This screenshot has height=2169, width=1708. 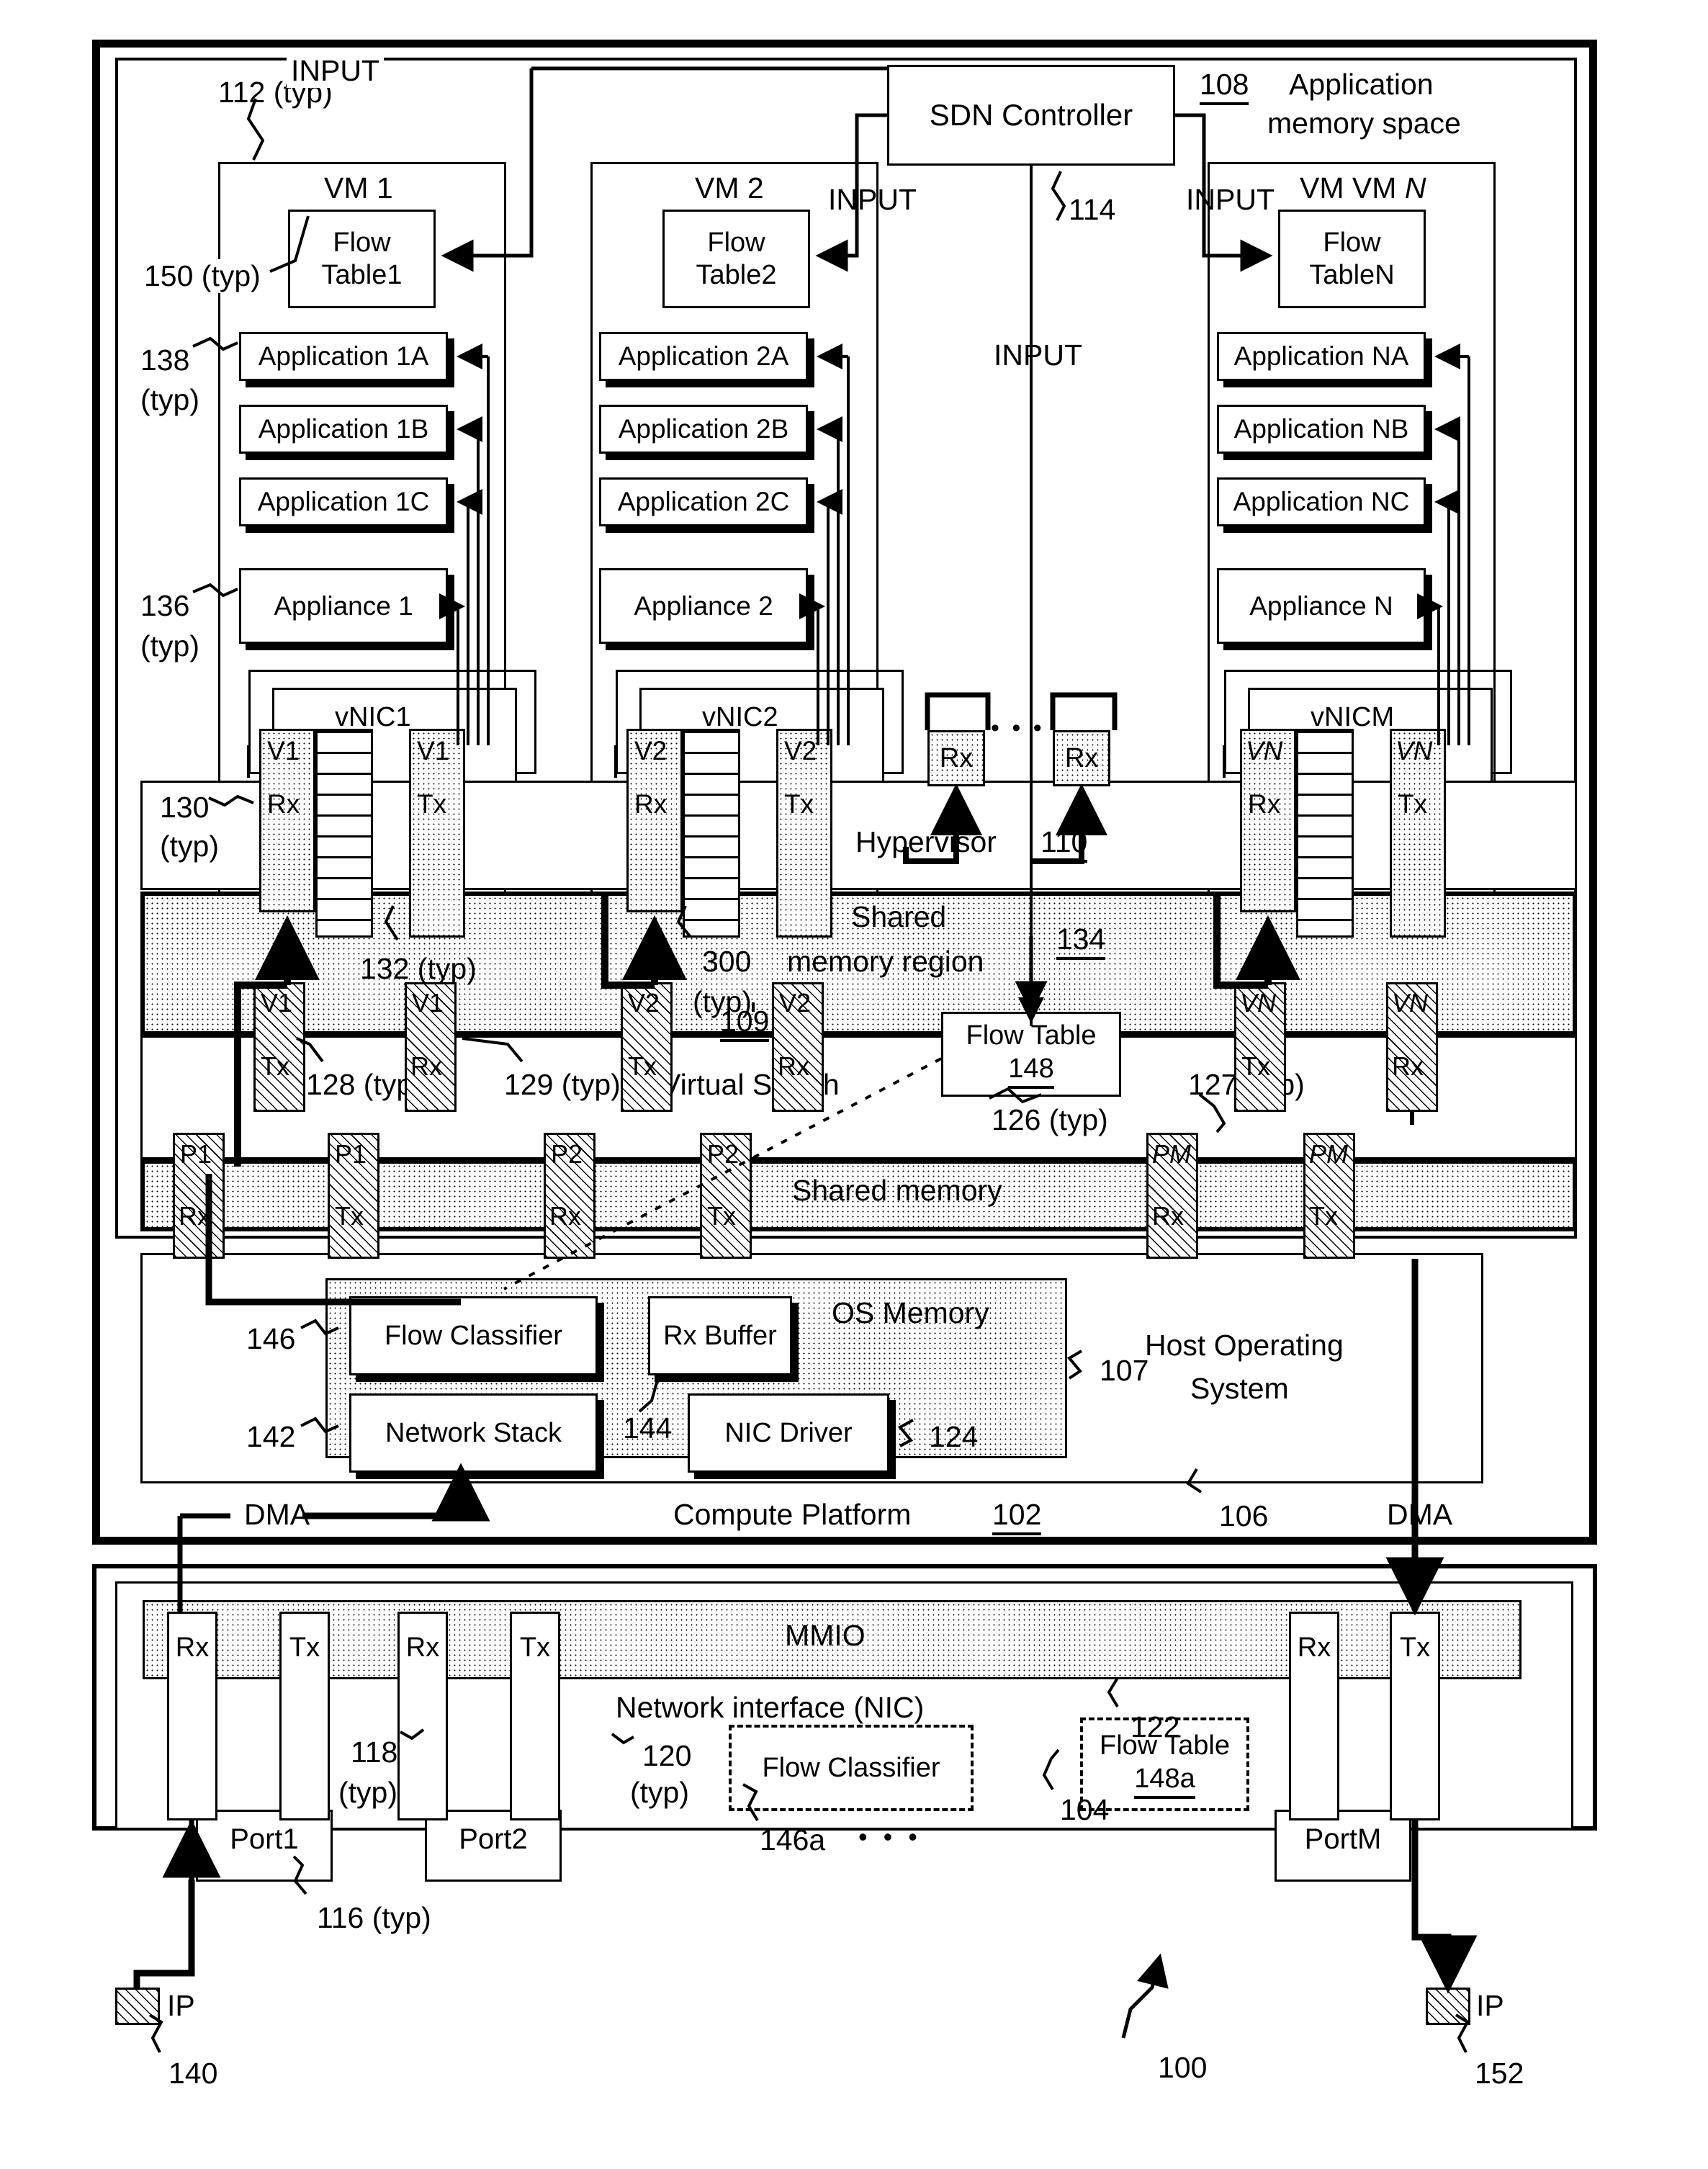 What do you see at coordinates (304, 1716) in the screenshot?
I see `nic-queue-tx-1: Tx` at bounding box center [304, 1716].